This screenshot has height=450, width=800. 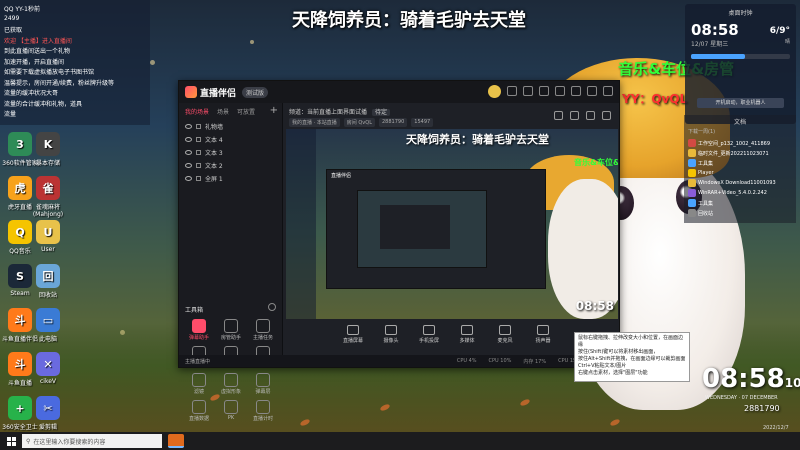 What do you see at coordinates (740, 103) in the screenshot?
I see `widget-button: 开机启动，职业机器人` at bounding box center [740, 103].